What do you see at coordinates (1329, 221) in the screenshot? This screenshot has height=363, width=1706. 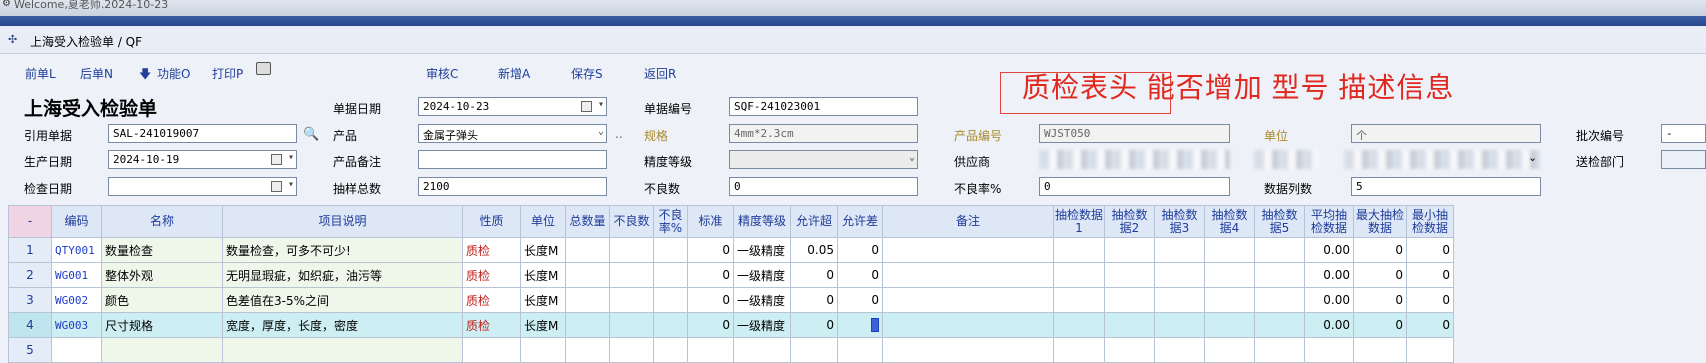 I see `col-header: 平均抽检数据` at bounding box center [1329, 221].